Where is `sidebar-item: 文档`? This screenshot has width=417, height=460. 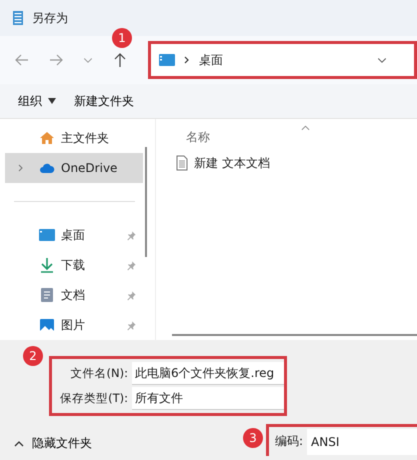
sidebar-item: 文档 is located at coordinates (74, 295).